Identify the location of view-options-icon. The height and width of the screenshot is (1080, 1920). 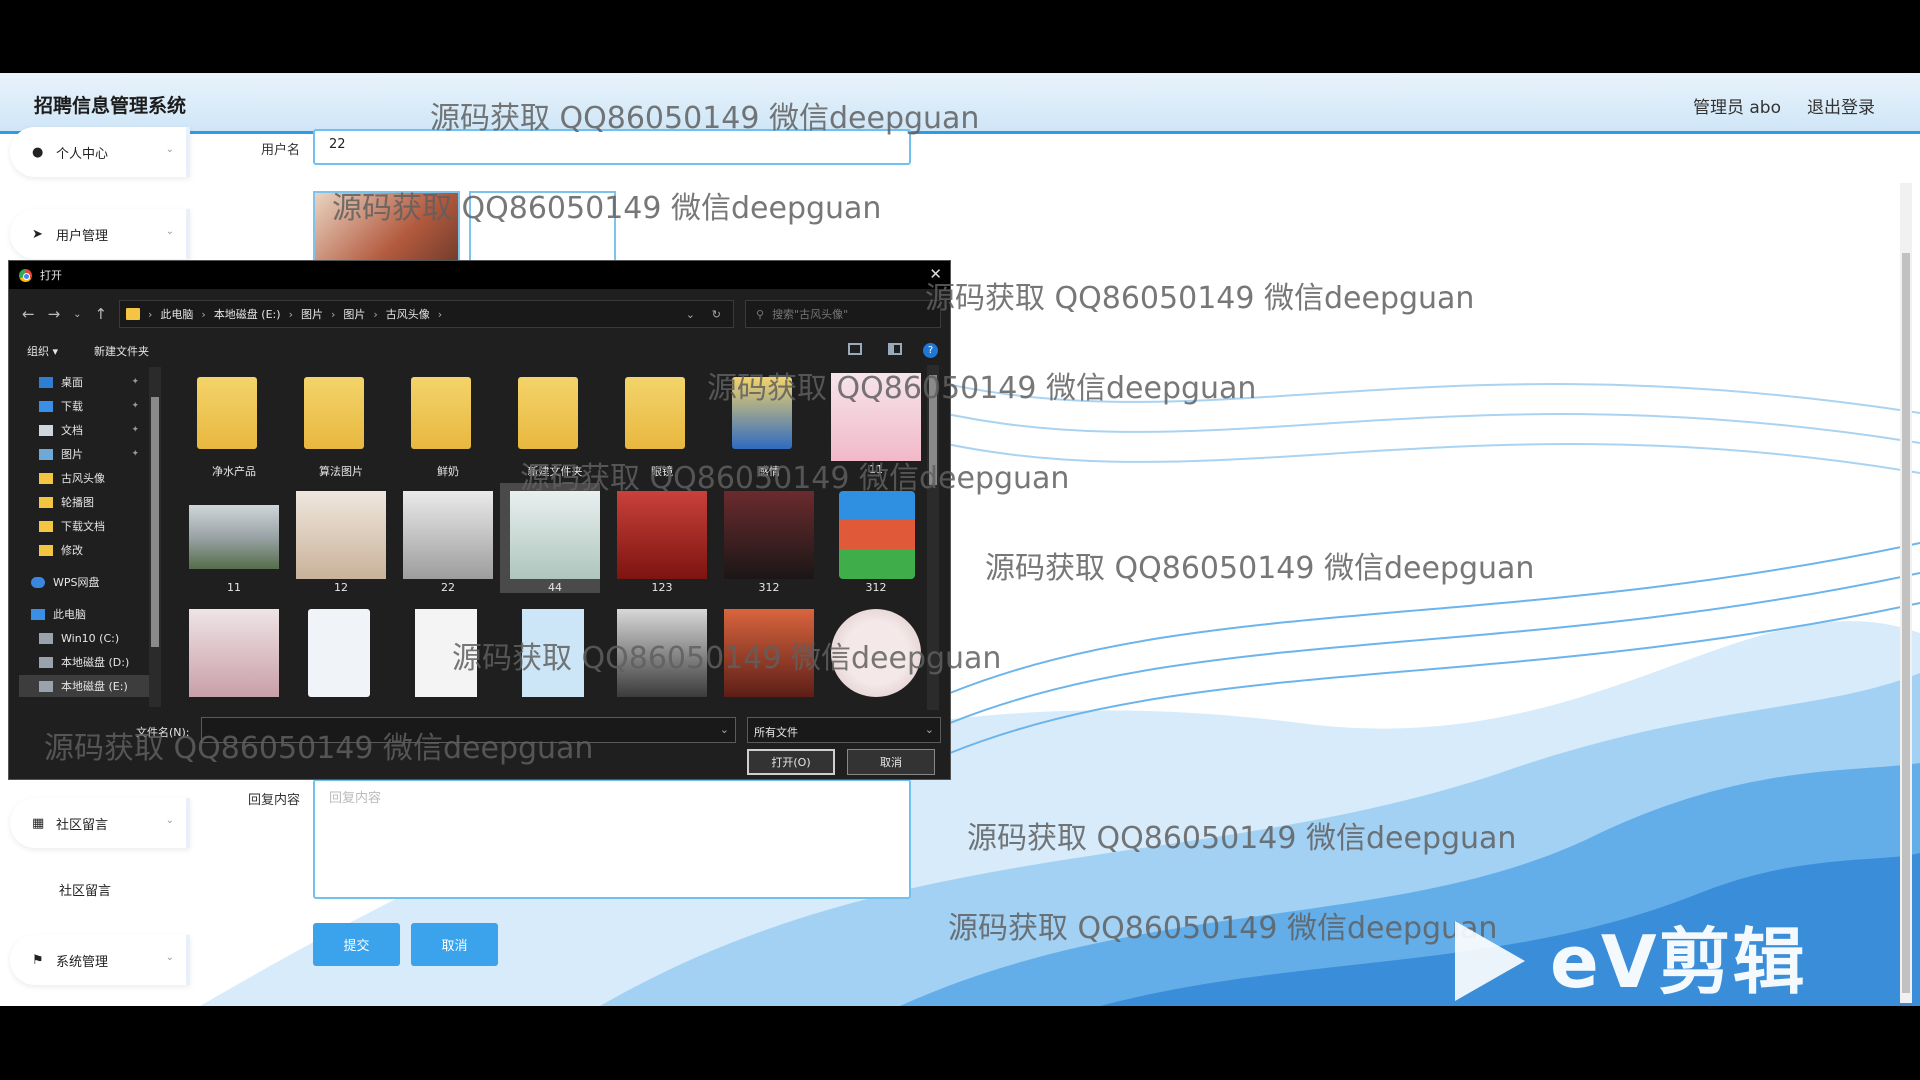
(855, 349).